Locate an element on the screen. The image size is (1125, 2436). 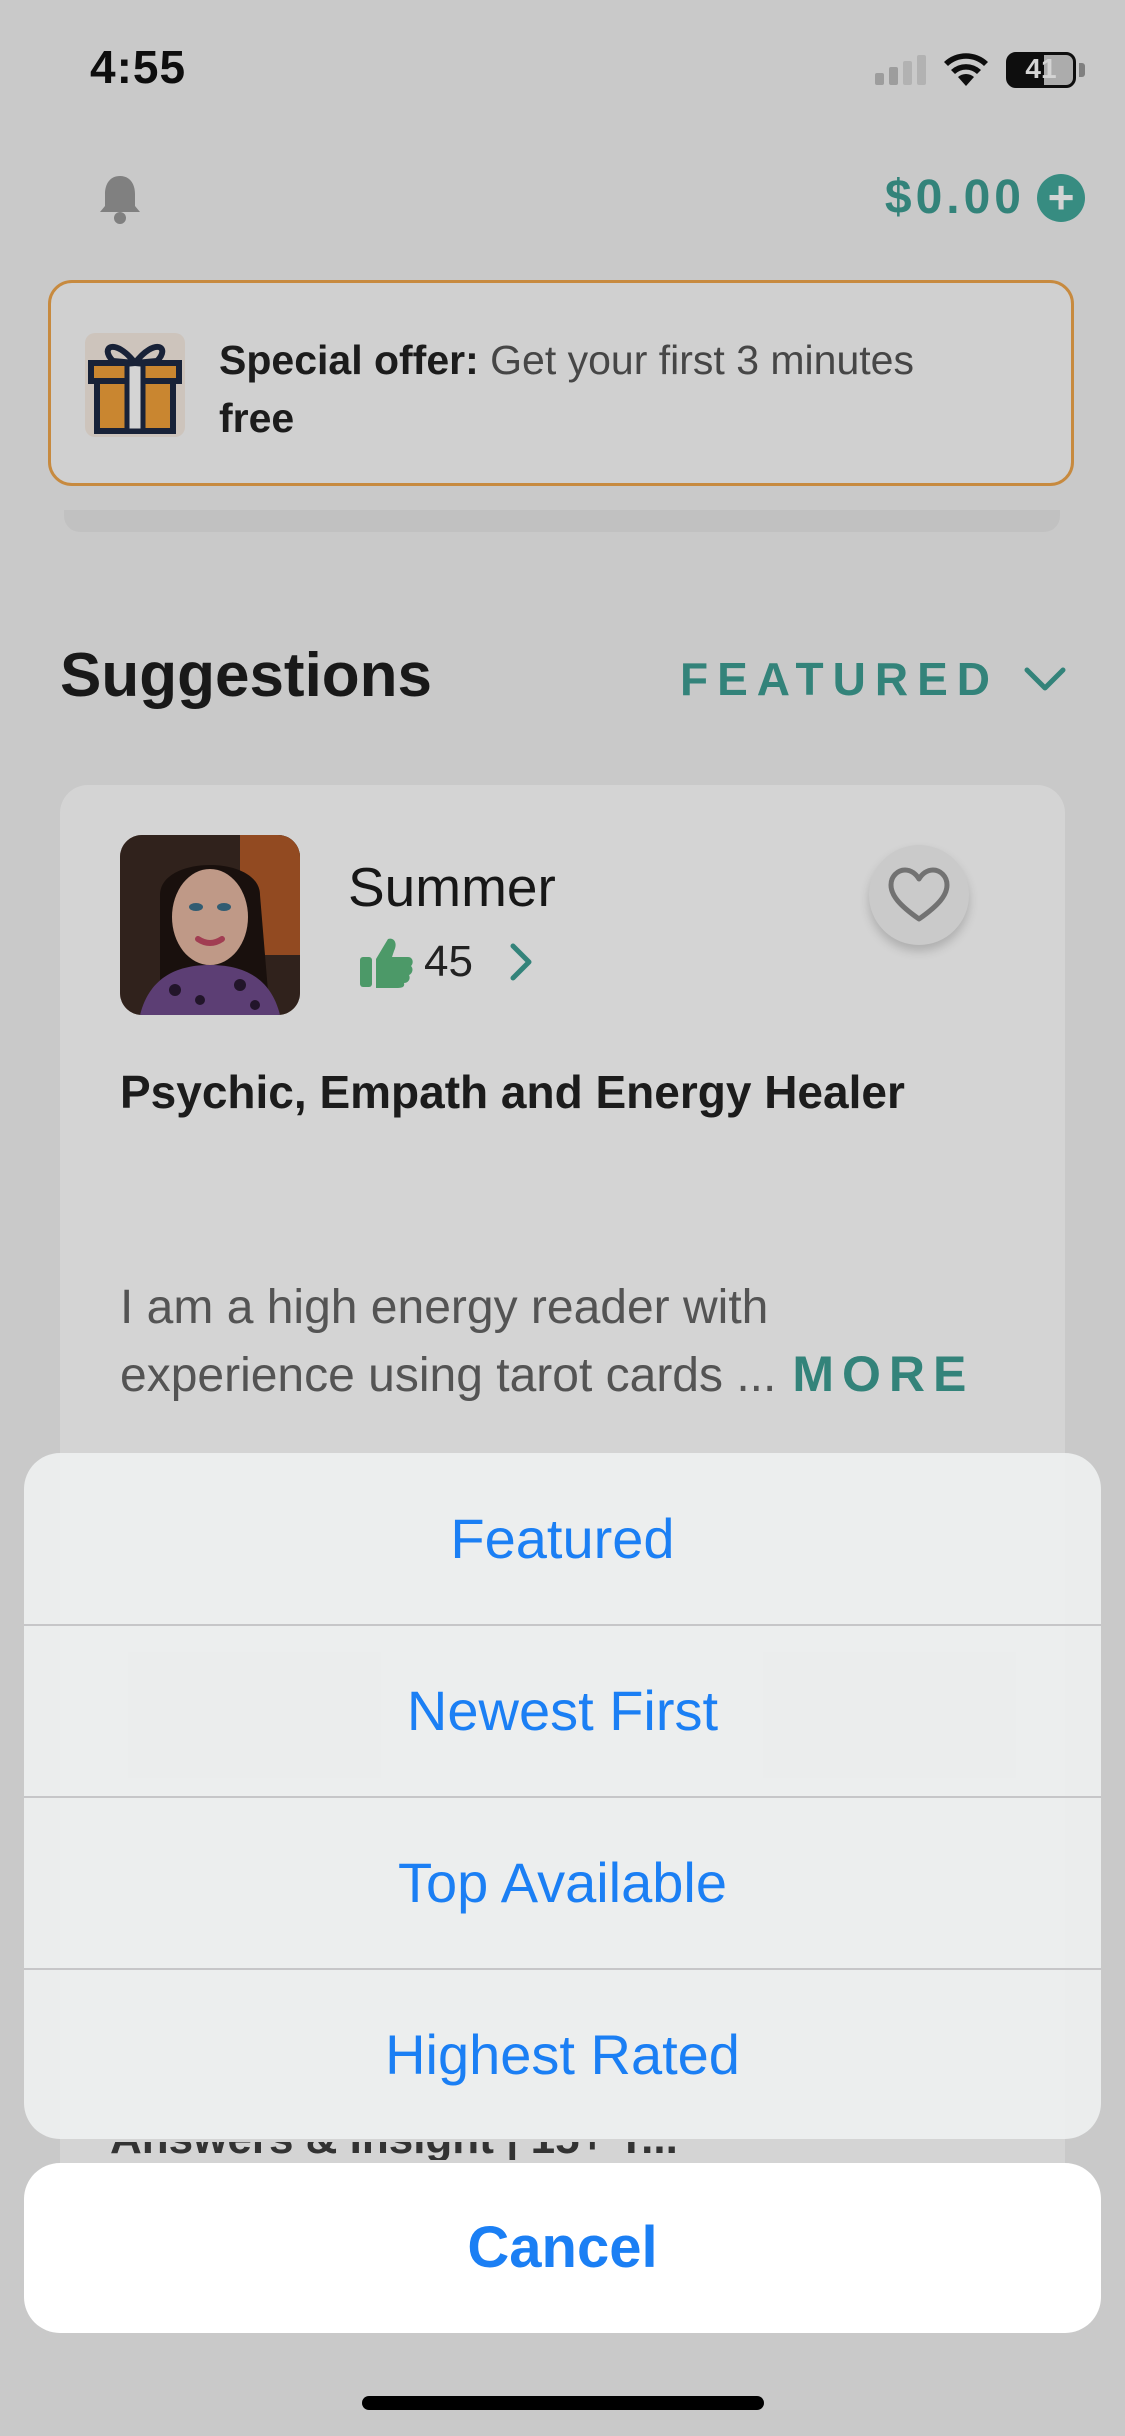
sort-option-featured: Featured is located at coordinates (562, 1539).